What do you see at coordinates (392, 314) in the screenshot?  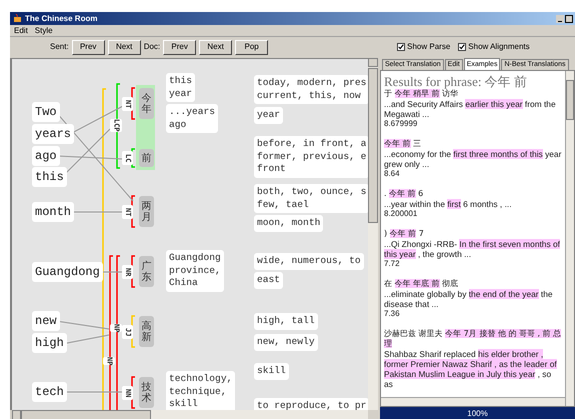 I see `score: 7.36` at bounding box center [392, 314].